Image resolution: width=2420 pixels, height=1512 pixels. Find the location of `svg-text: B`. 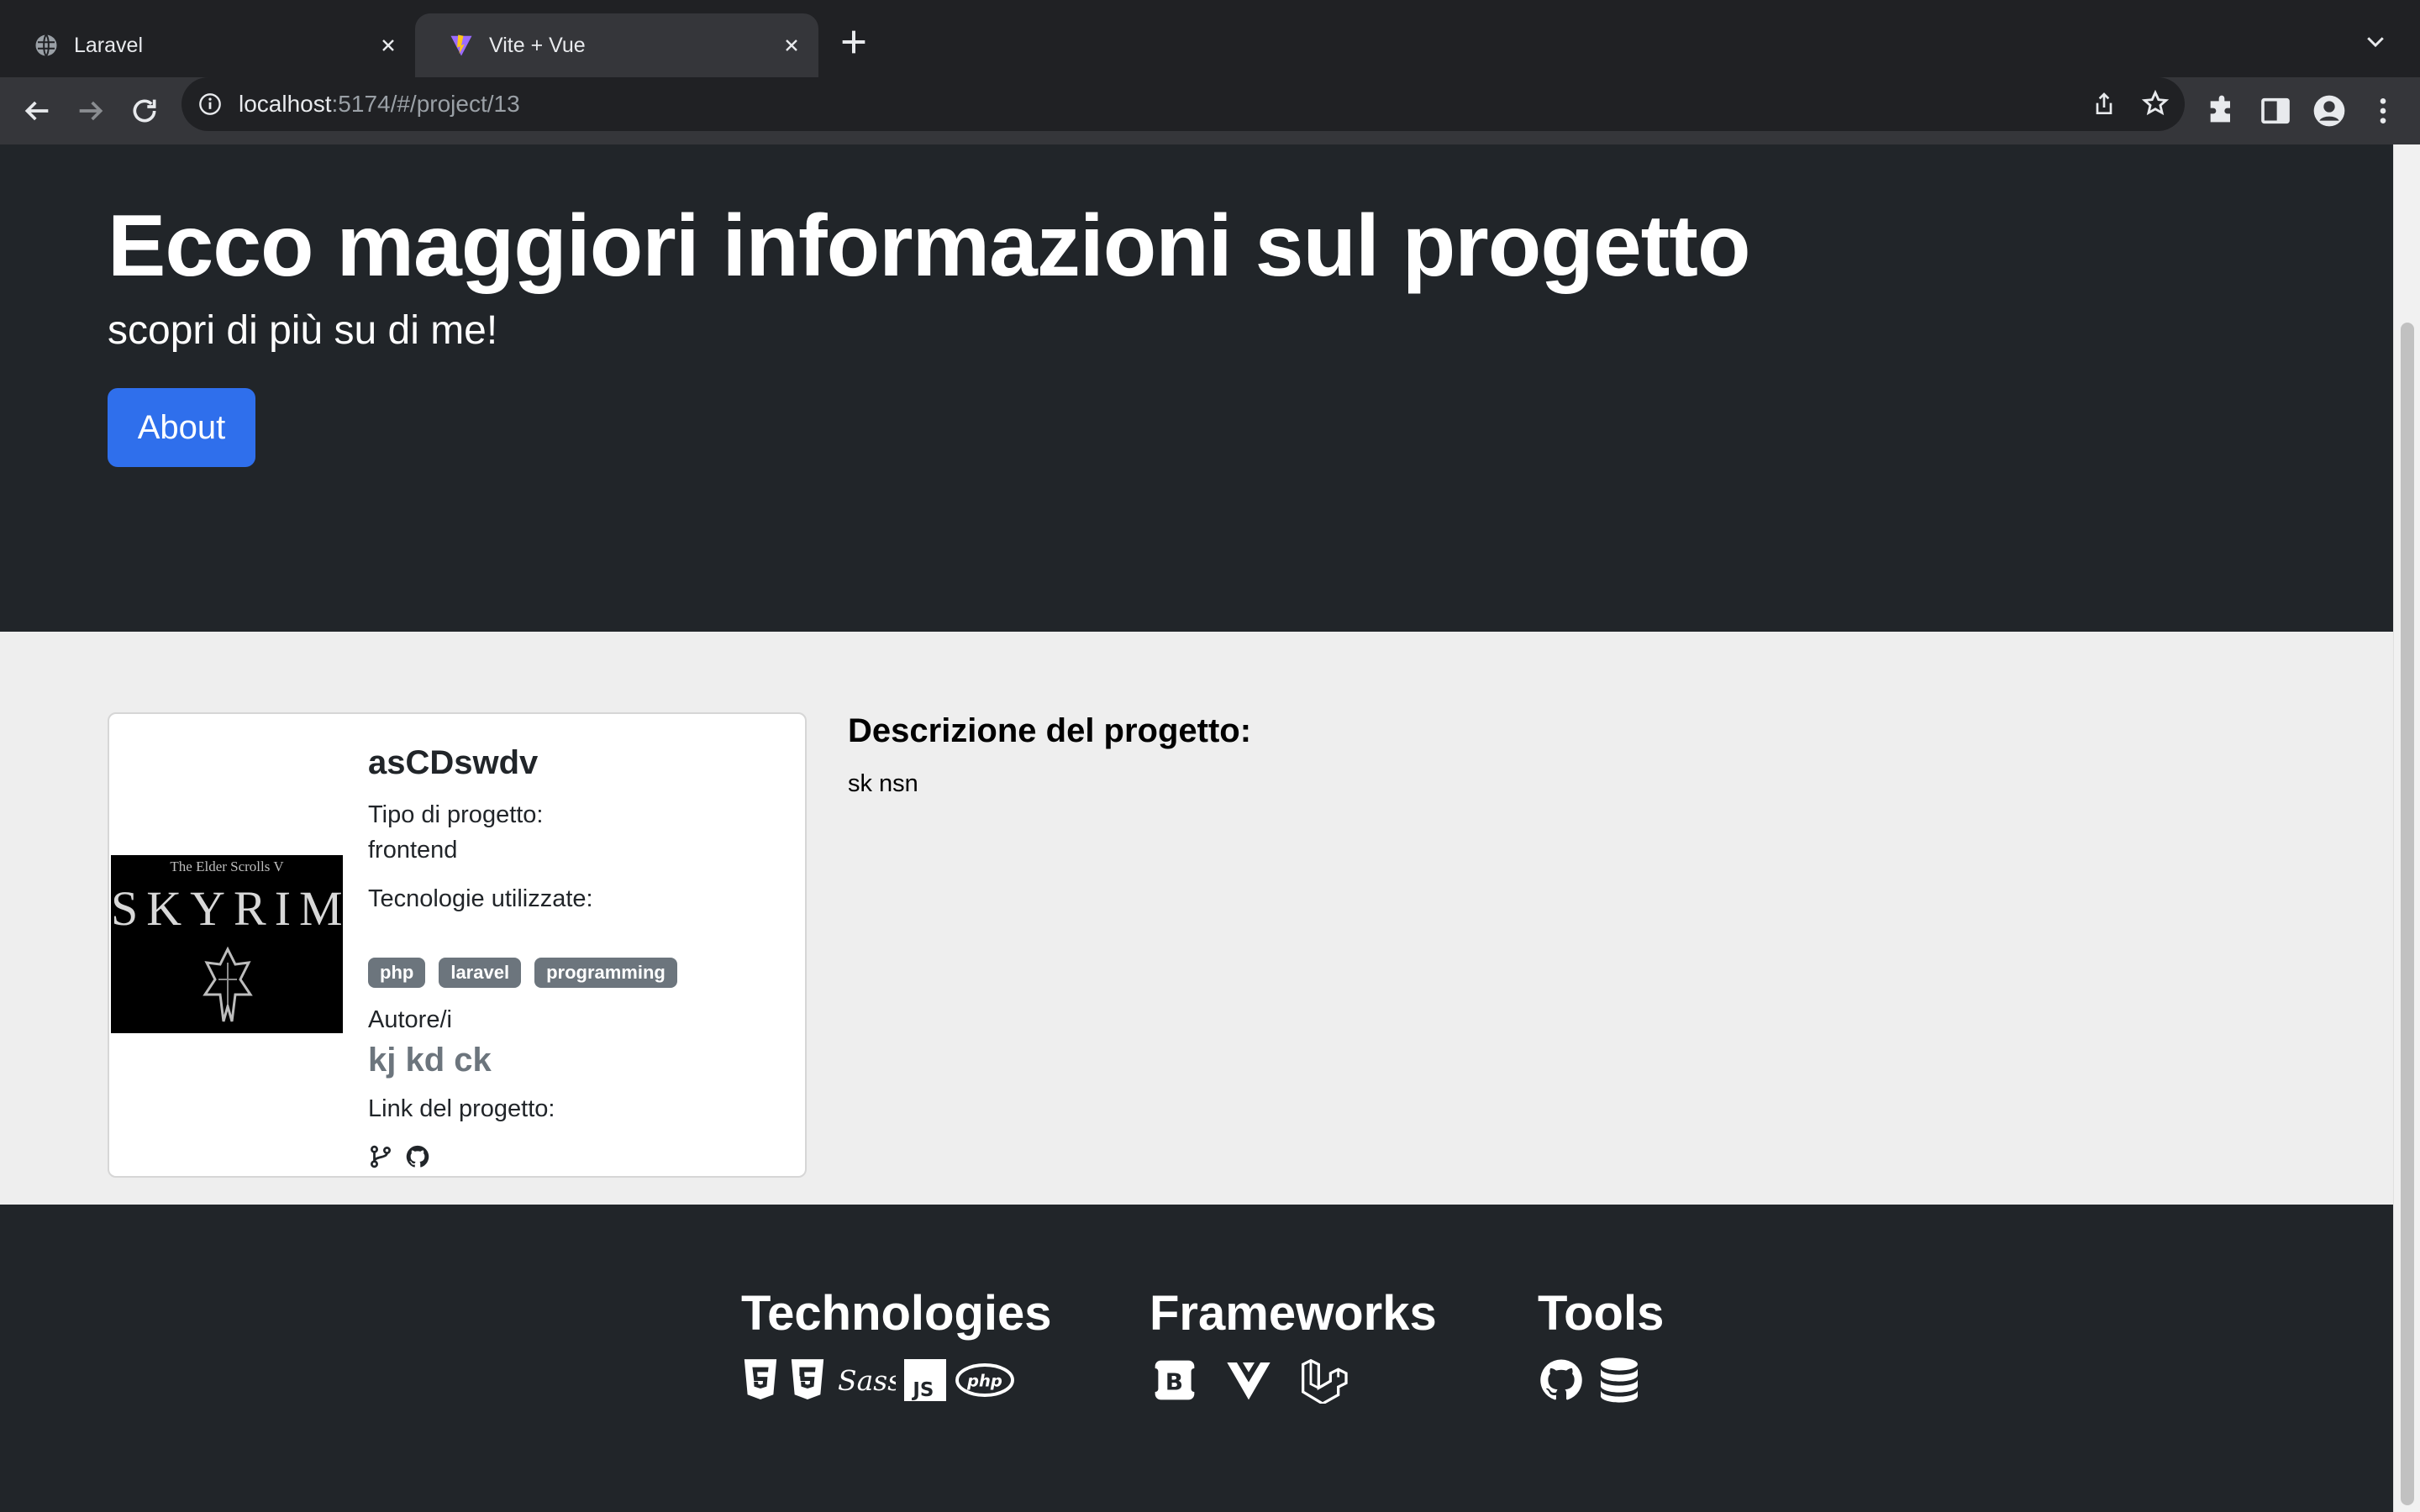

svg-text: B is located at coordinates (1174, 1382).